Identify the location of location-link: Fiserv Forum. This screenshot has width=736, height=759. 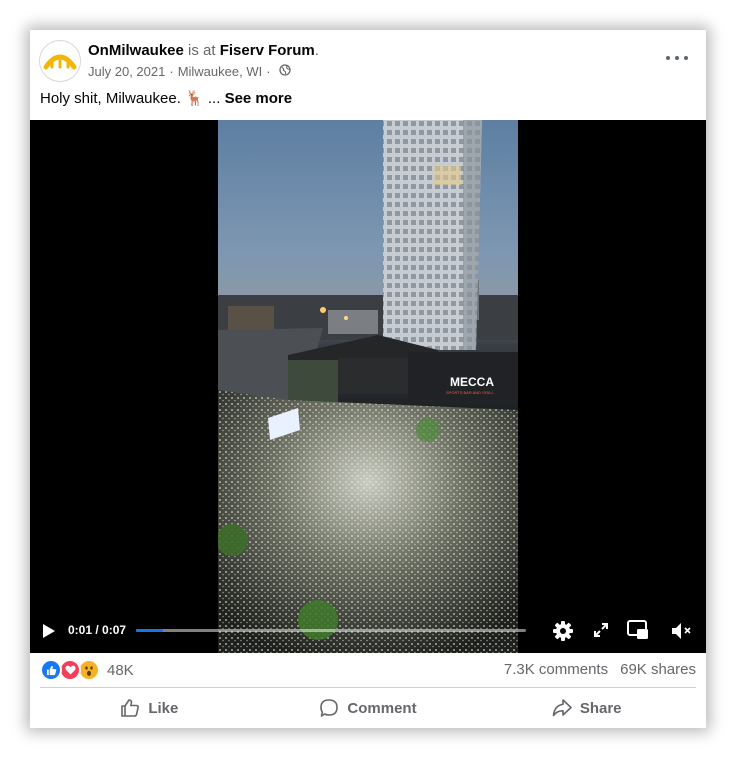
(267, 50).